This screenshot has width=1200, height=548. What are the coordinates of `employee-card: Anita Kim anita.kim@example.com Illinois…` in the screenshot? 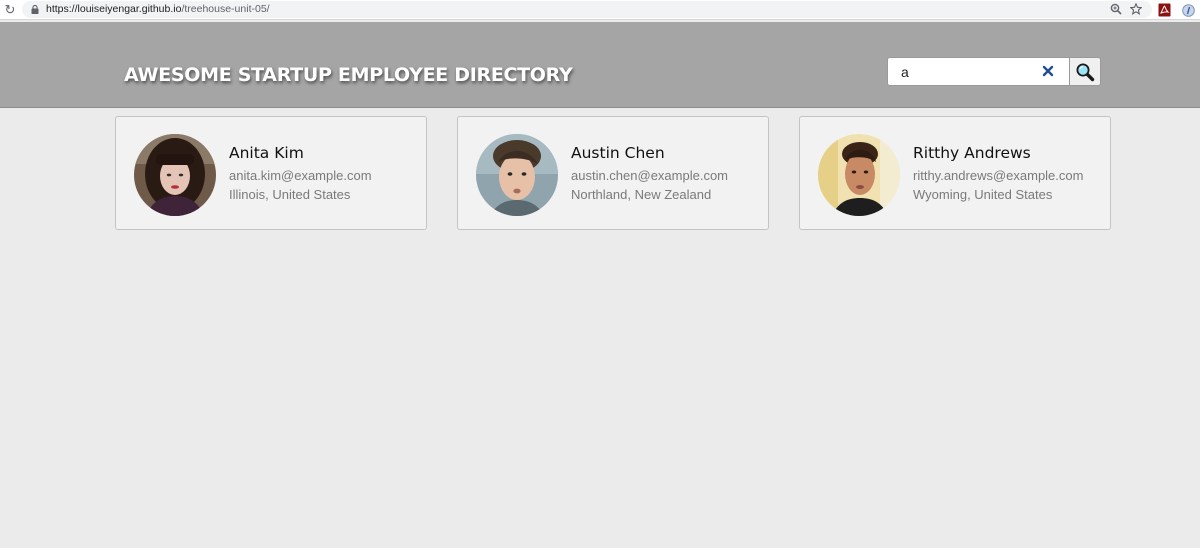 It's located at (271, 173).